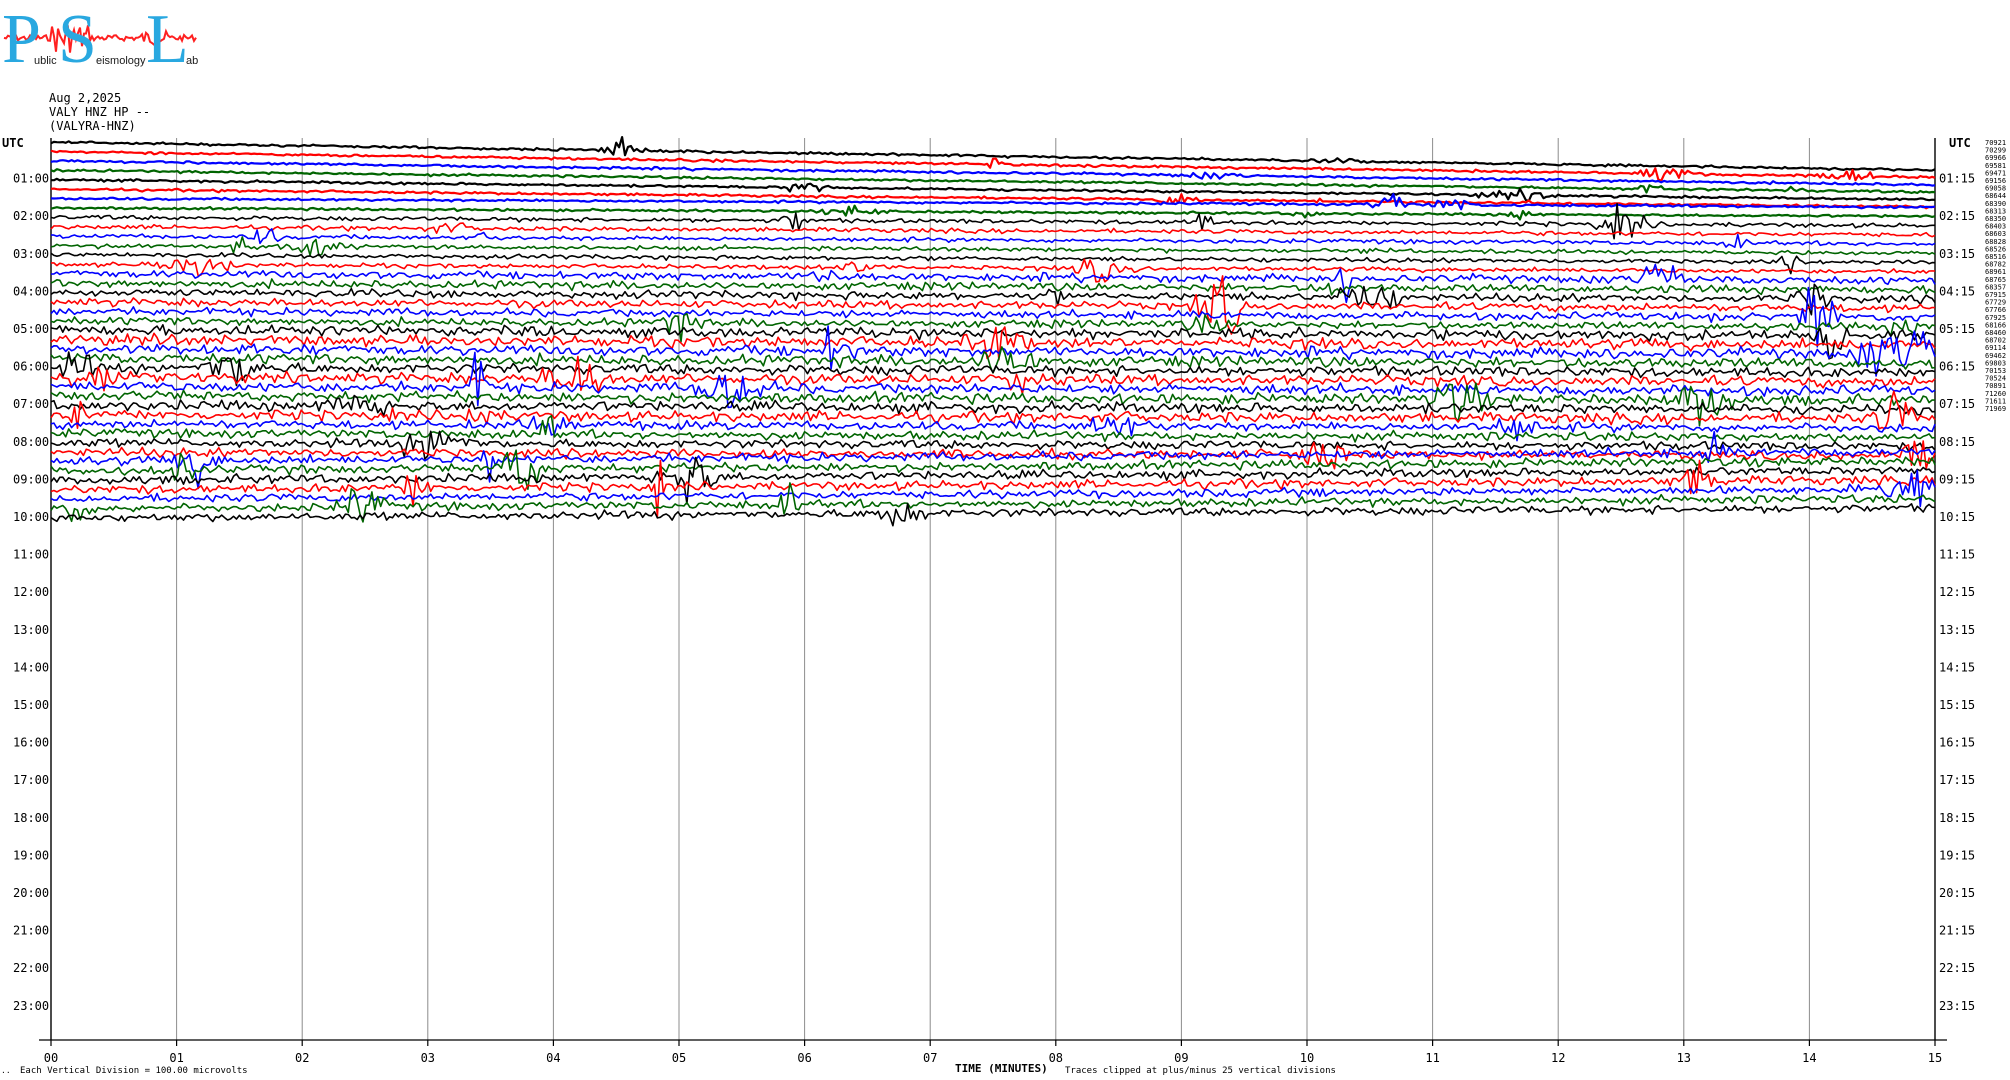  Describe the element at coordinates (1957, 893) in the screenshot. I see `hour-label-right: 20:15` at that location.